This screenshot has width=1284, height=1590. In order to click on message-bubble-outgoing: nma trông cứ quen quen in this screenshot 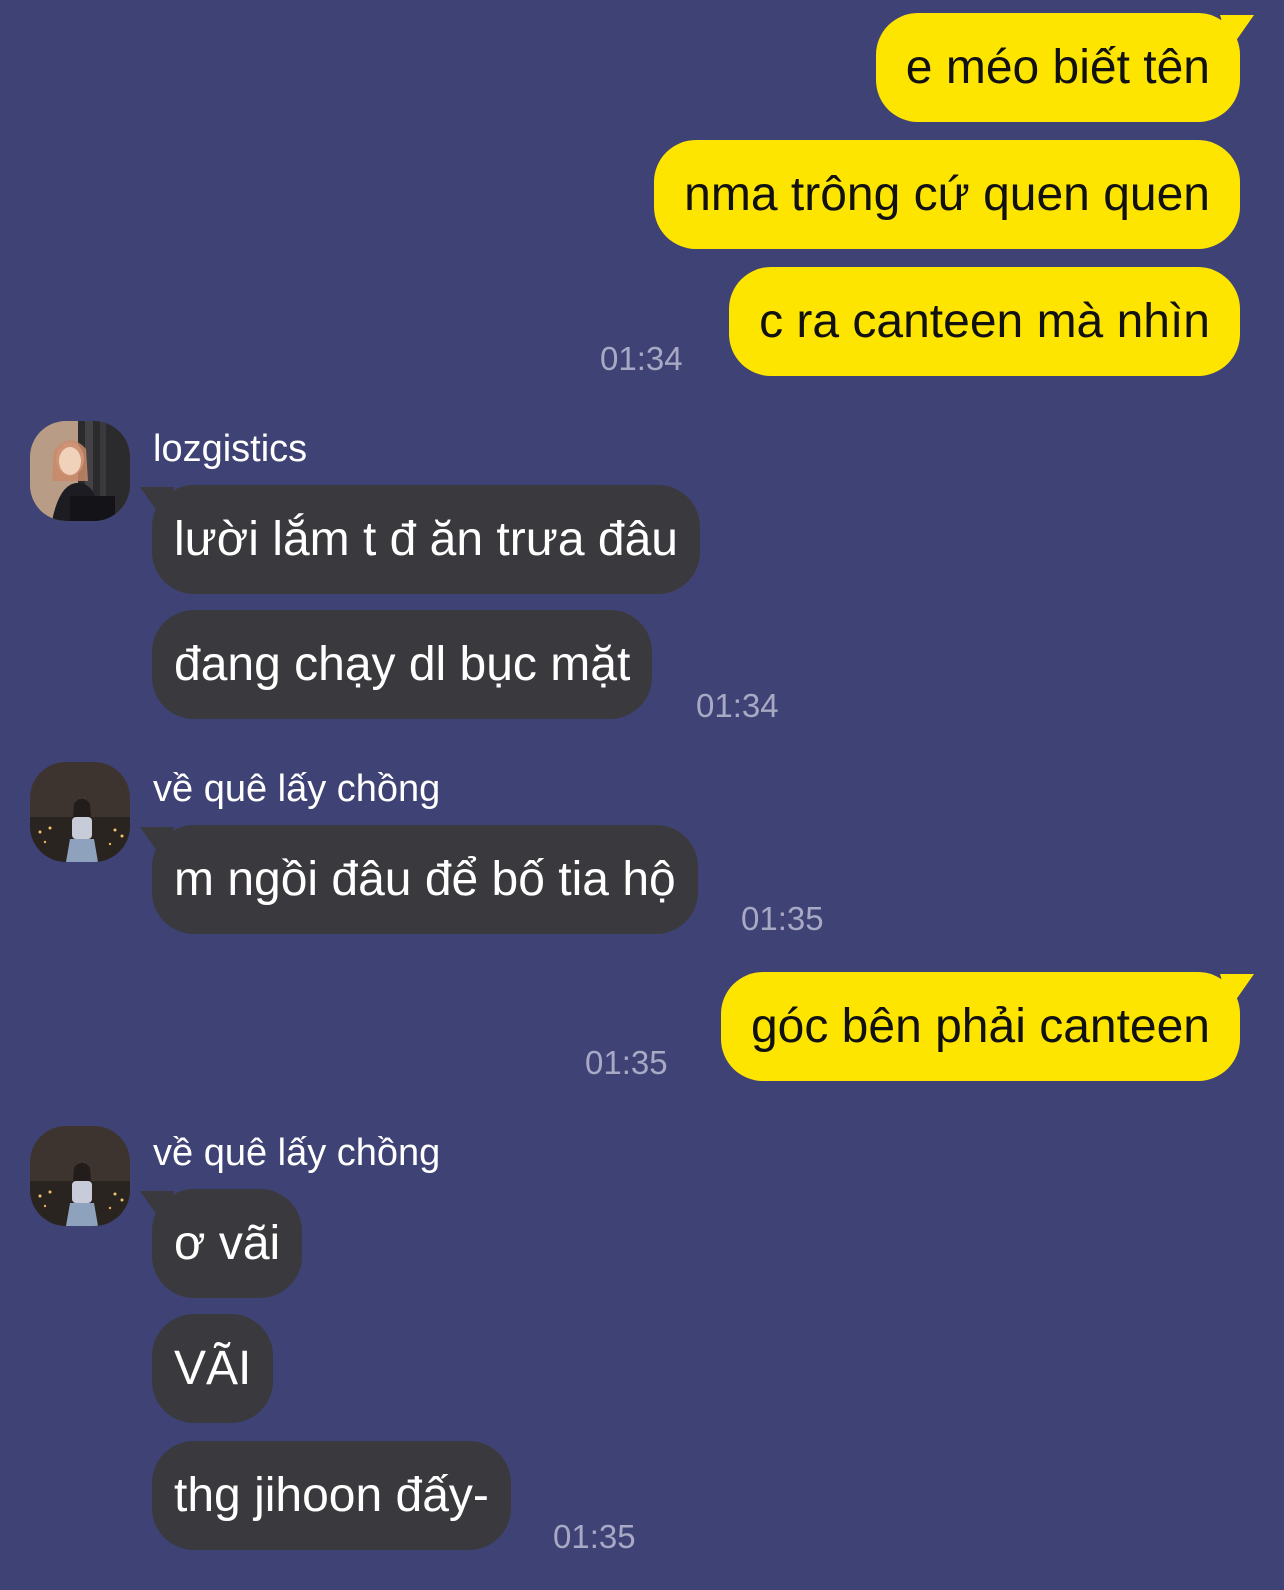, I will do `click(947, 194)`.